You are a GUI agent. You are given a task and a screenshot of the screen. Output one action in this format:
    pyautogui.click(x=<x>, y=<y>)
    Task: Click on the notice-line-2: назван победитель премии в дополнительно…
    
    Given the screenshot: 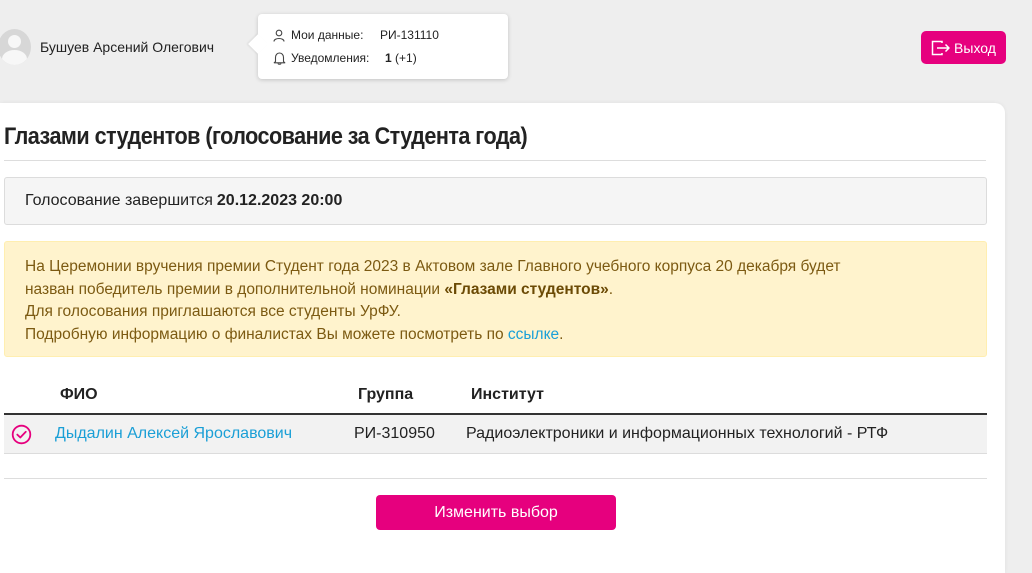 What is the action you would take?
    pyautogui.click(x=319, y=289)
    